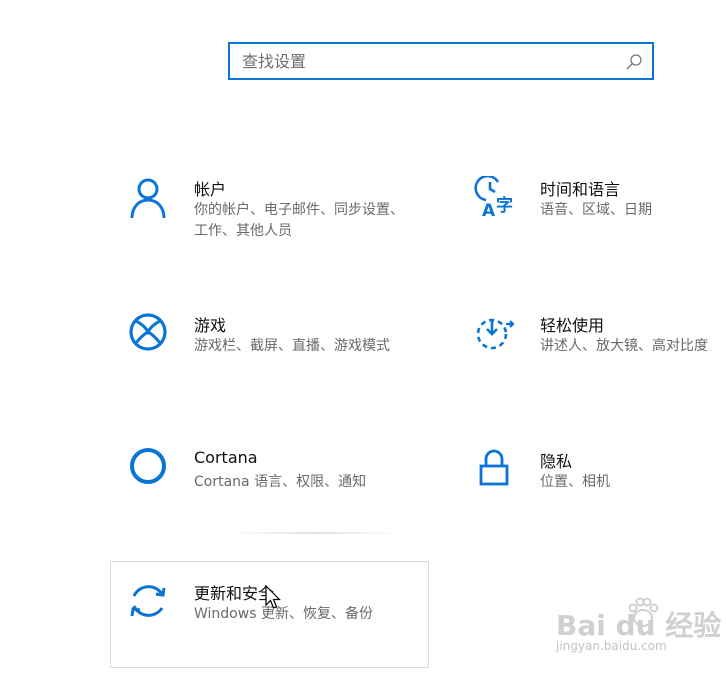  What do you see at coordinates (148, 601) in the screenshot?
I see `sync-icon` at bounding box center [148, 601].